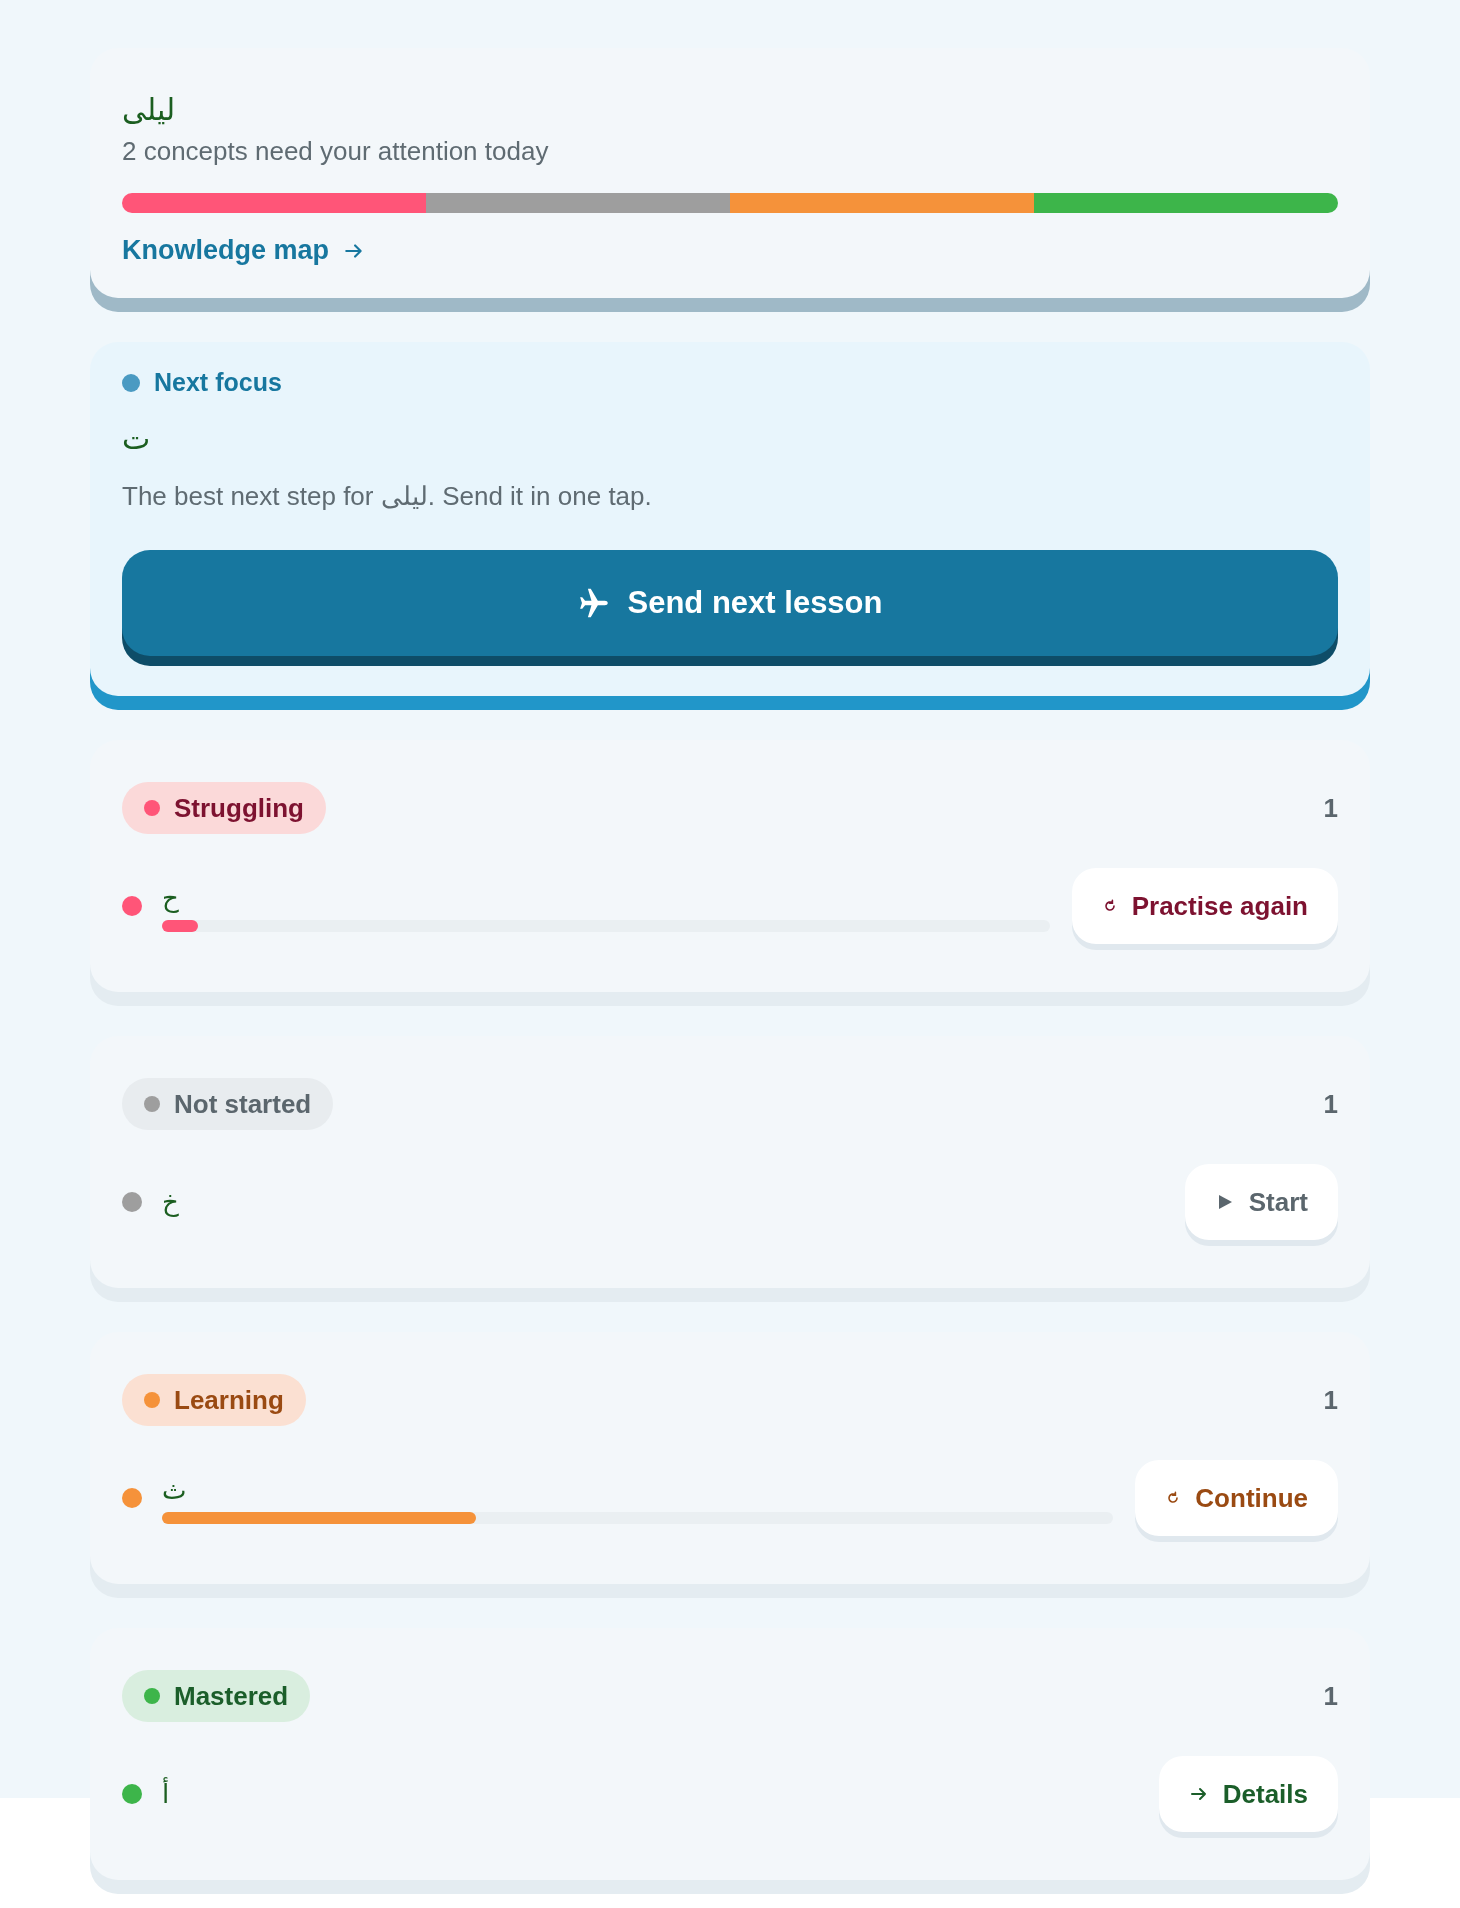 The height and width of the screenshot is (1908, 1460). What do you see at coordinates (149, 110) in the screenshot?
I see `learner-name: ليلى` at bounding box center [149, 110].